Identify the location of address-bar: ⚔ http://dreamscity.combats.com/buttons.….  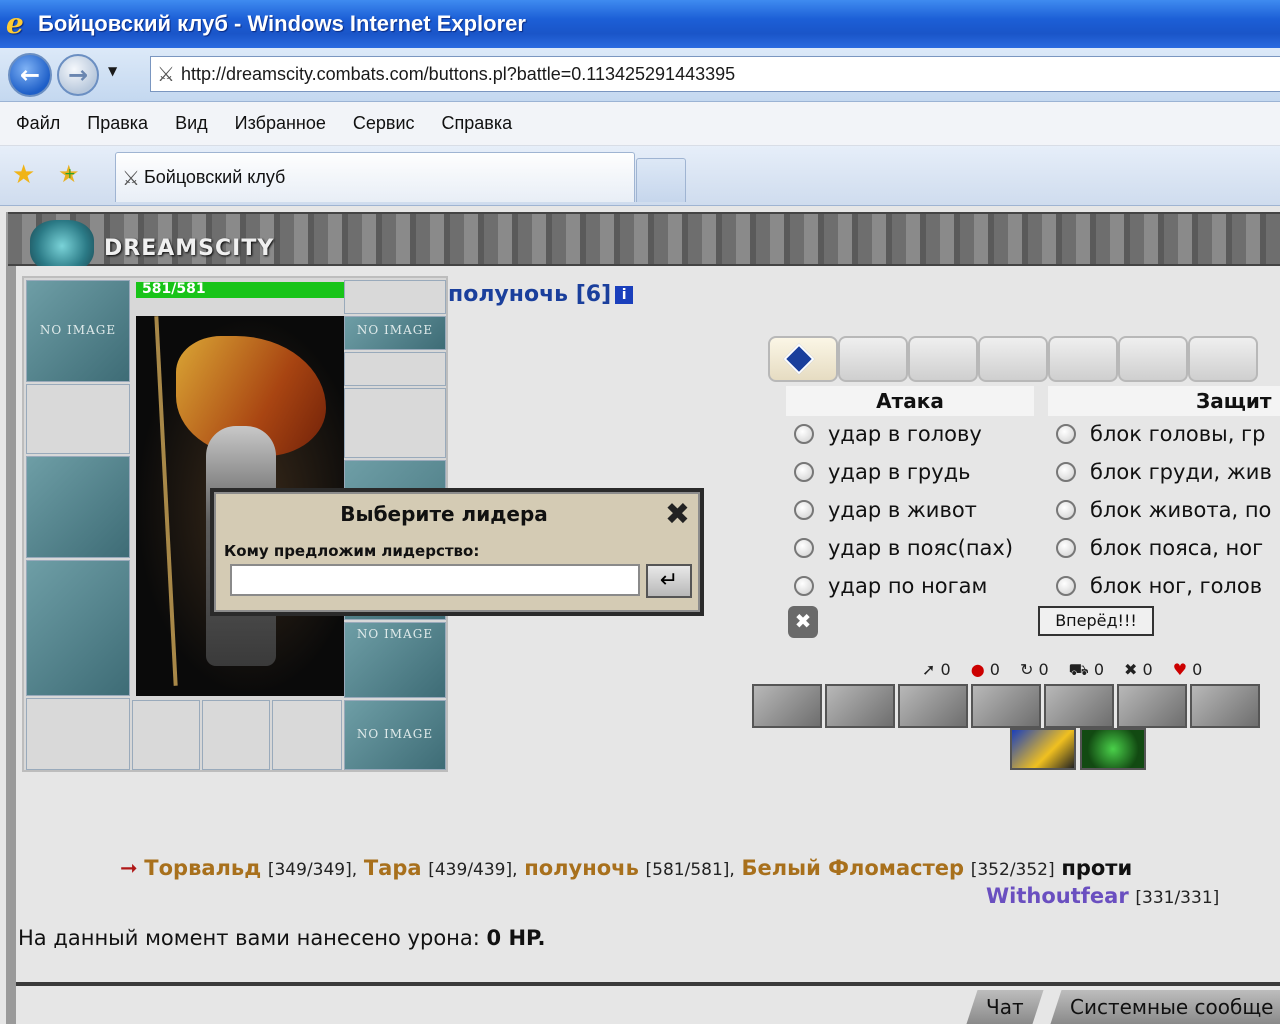
(715, 74).